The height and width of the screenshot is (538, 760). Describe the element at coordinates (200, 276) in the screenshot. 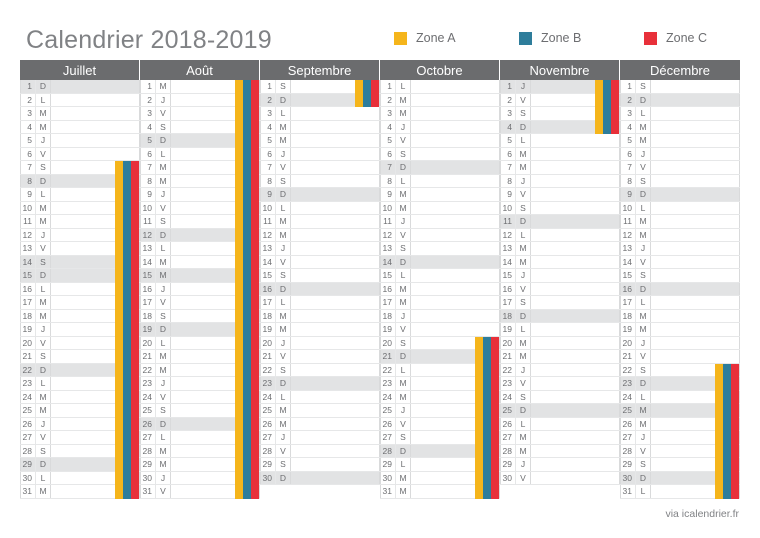

I see `day-row: 15 M` at that location.